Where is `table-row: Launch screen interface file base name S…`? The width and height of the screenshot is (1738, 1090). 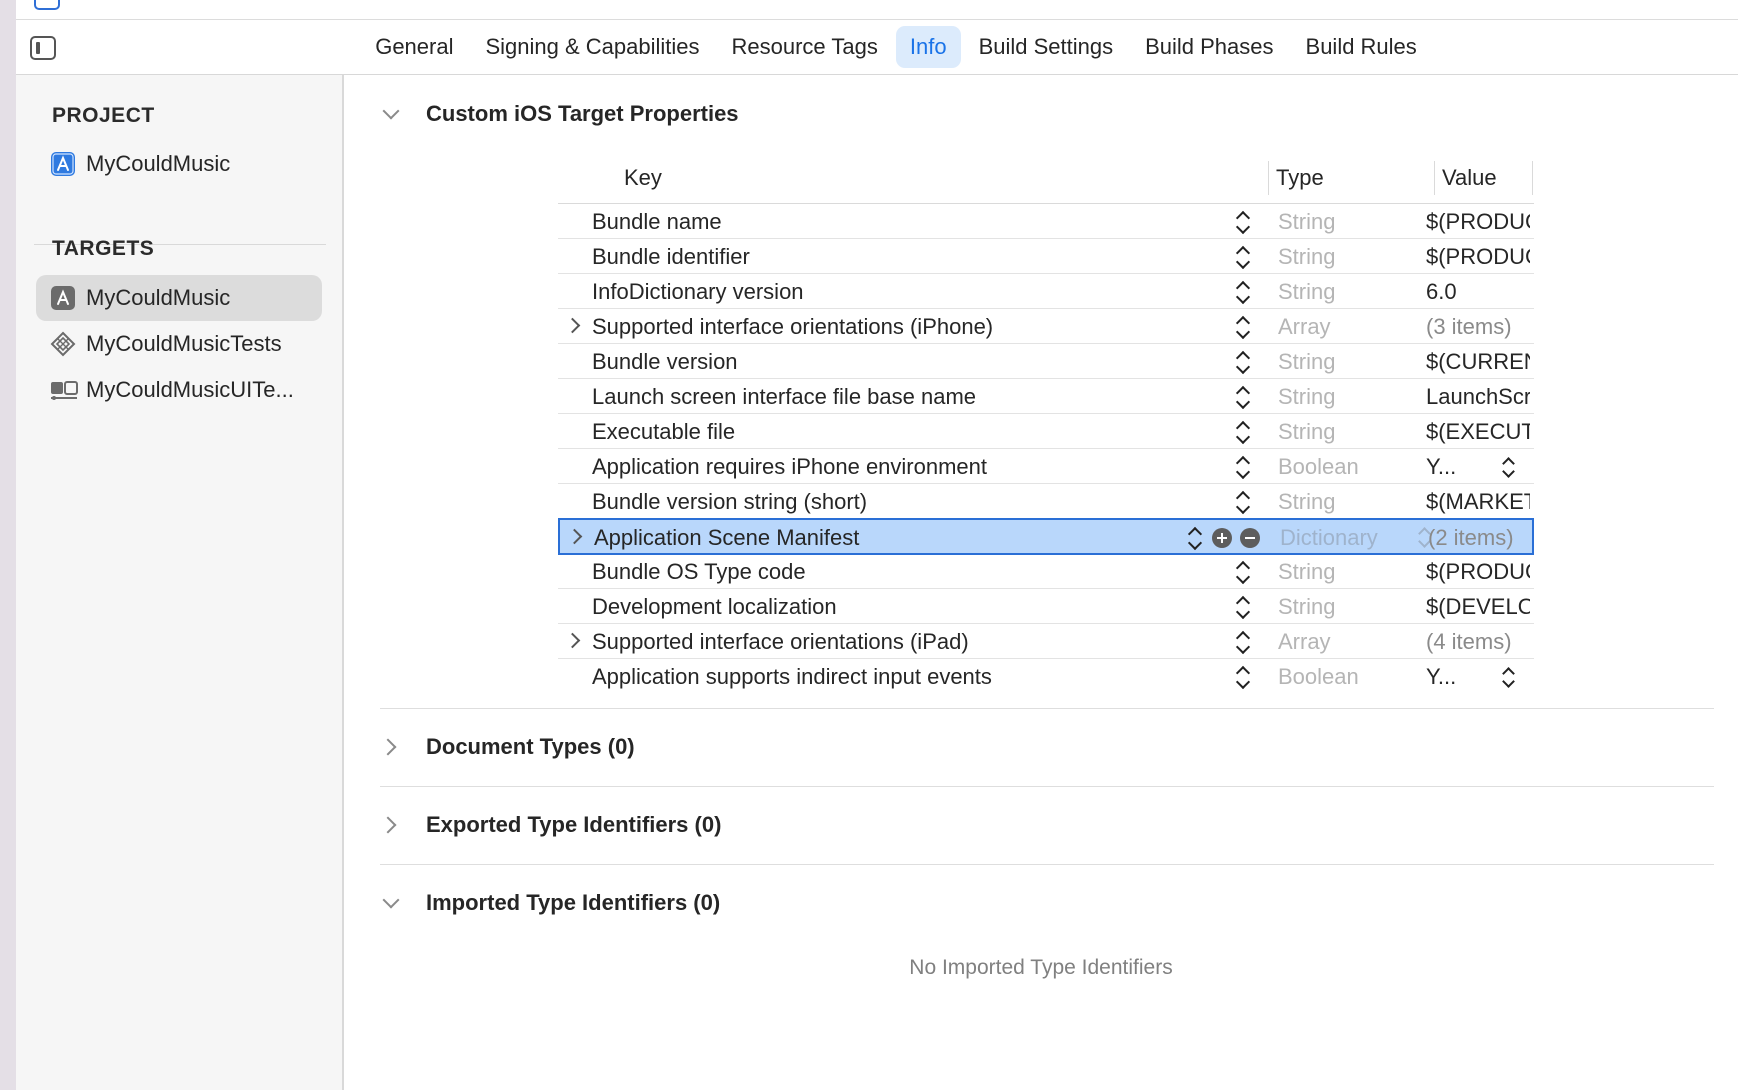 table-row: Launch screen interface file base name S… is located at coordinates (1046, 396).